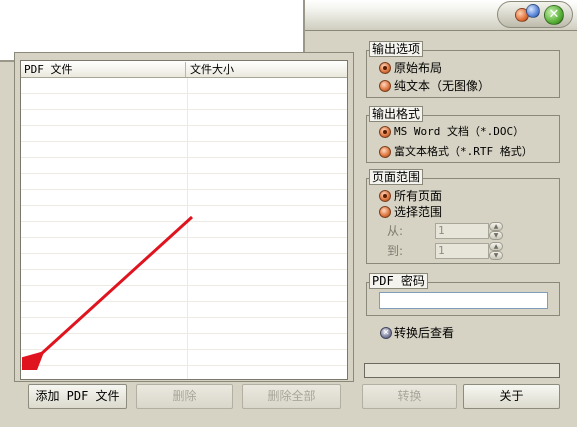 This screenshot has height=427, width=577. I want to click on radio-label: MS Word 文档（*.DOC）, so click(459, 131).